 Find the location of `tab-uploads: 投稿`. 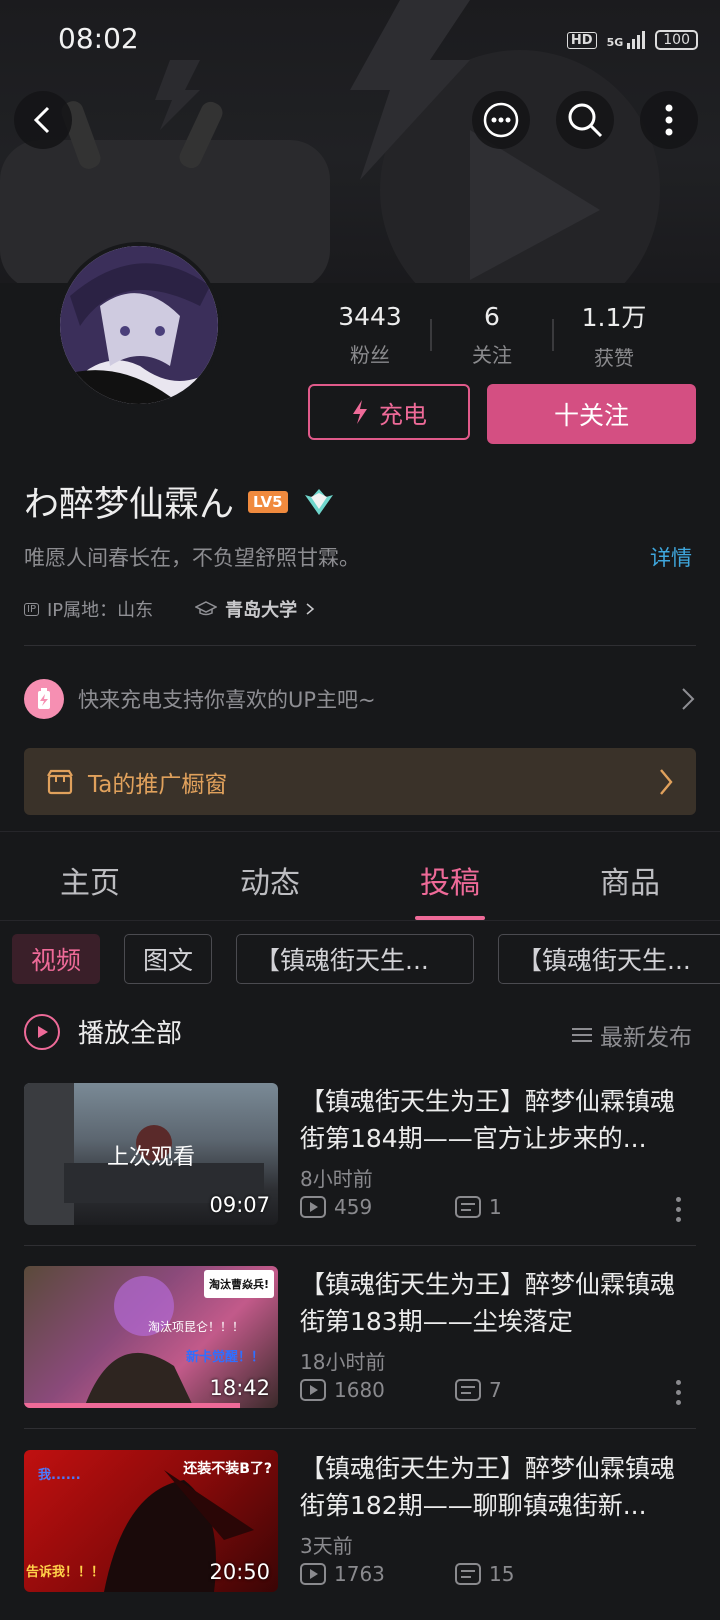

tab-uploads: 投稿 is located at coordinates (450, 880).